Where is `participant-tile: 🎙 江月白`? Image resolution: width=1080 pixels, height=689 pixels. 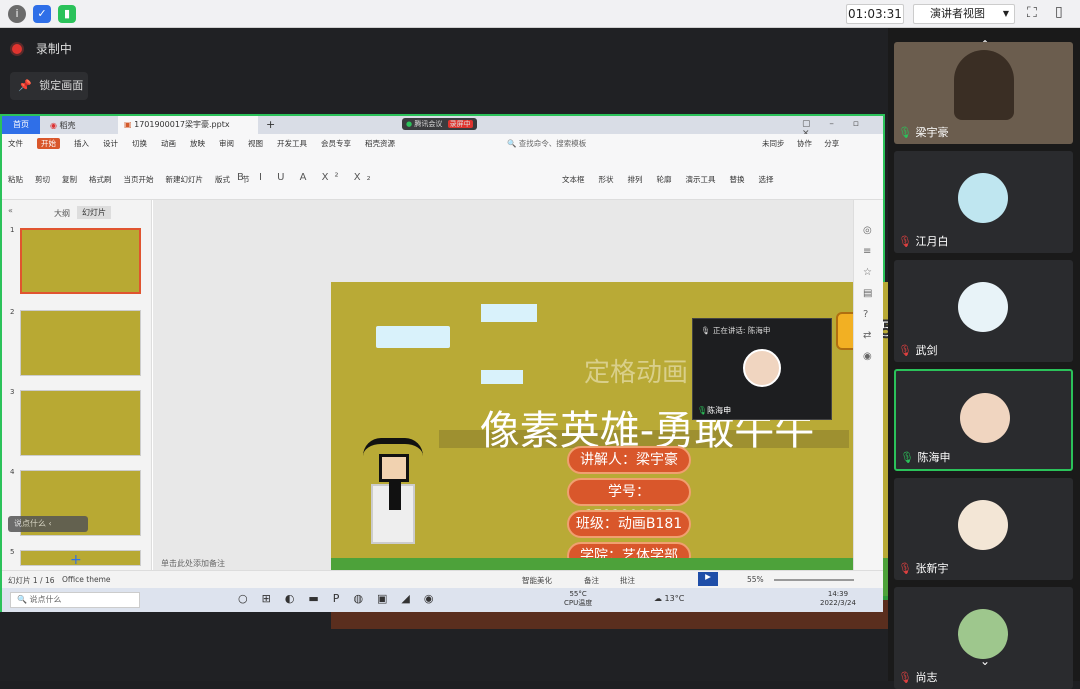 participant-tile: 🎙 江月白 is located at coordinates (983, 202).